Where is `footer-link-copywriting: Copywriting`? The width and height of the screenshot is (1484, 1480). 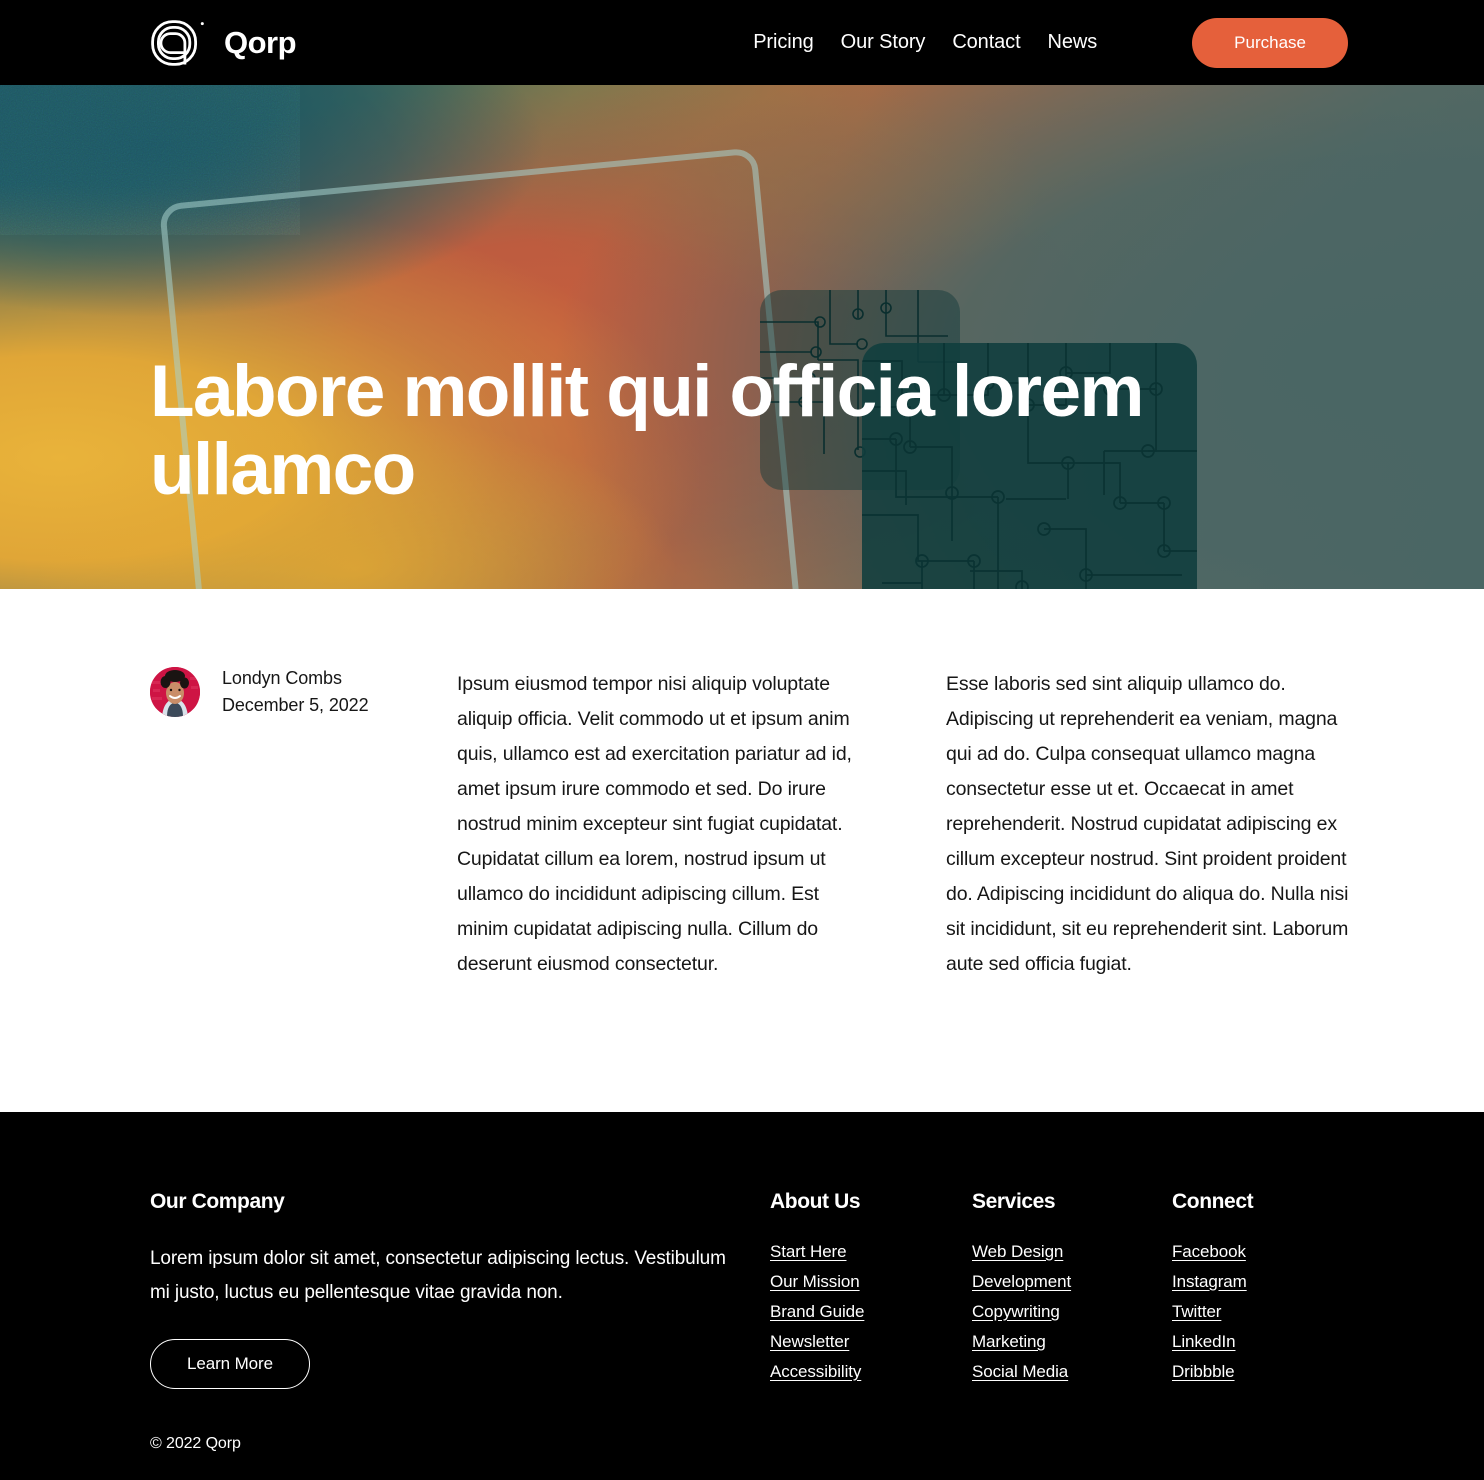
footer-link-copywriting: Copywriting is located at coordinates (1072, 1312).